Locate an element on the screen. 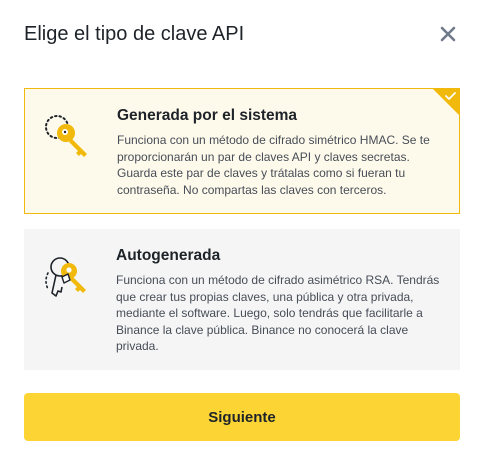 The height and width of the screenshot is (455, 484). dialog-header: Elige el tipo de clave API is located at coordinates (242, 34).